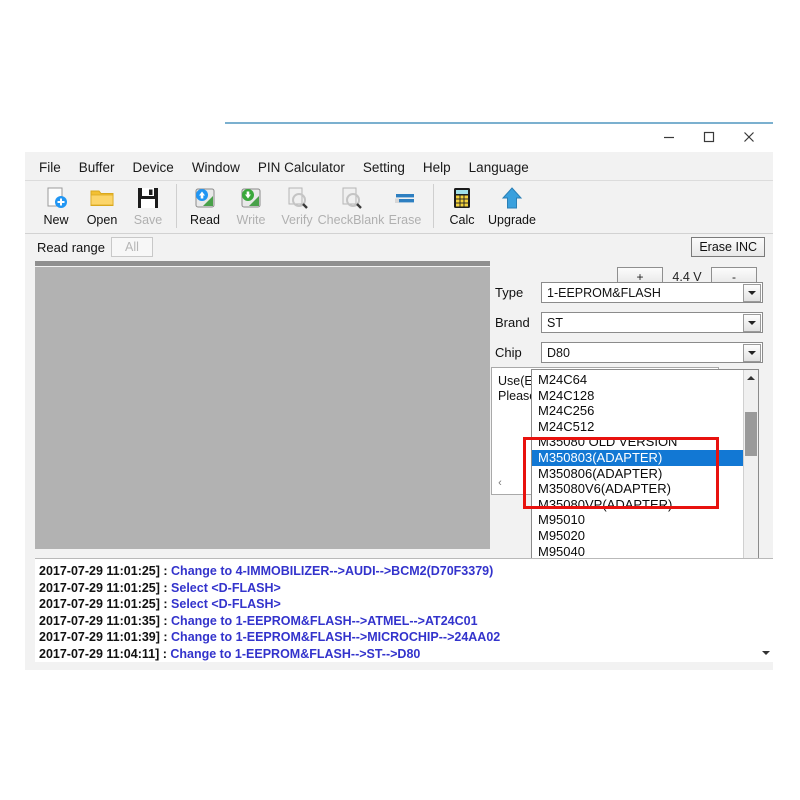 This screenshot has height=800, width=800. What do you see at coordinates (216, 167) in the screenshot?
I see `menu-item-window: Window` at bounding box center [216, 167].